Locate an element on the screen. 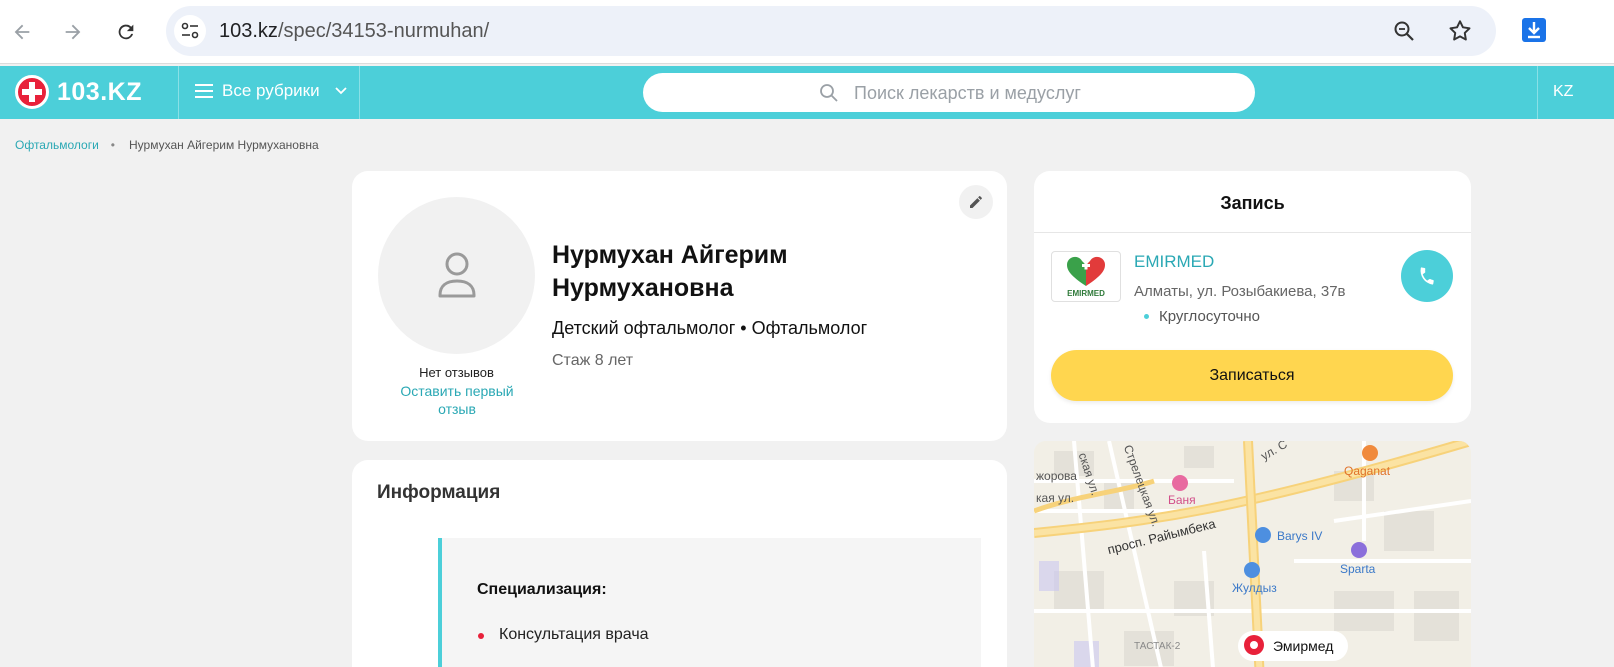 This screenshot has height=667, width=1614. rubrics-label: Все рубрики is located at coordinates (271, 90).